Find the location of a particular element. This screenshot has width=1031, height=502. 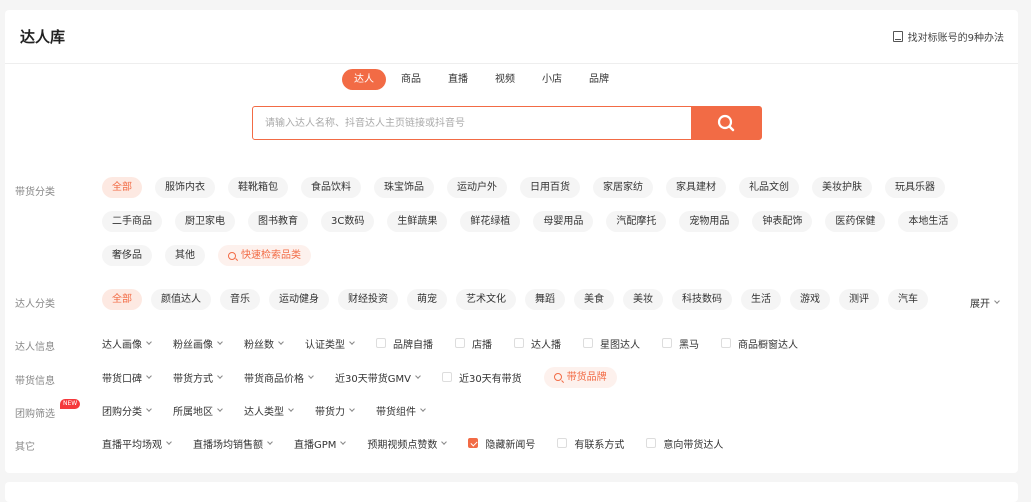

influencer-category-chip: 颜值达人 is located at coordinates (181, 299).